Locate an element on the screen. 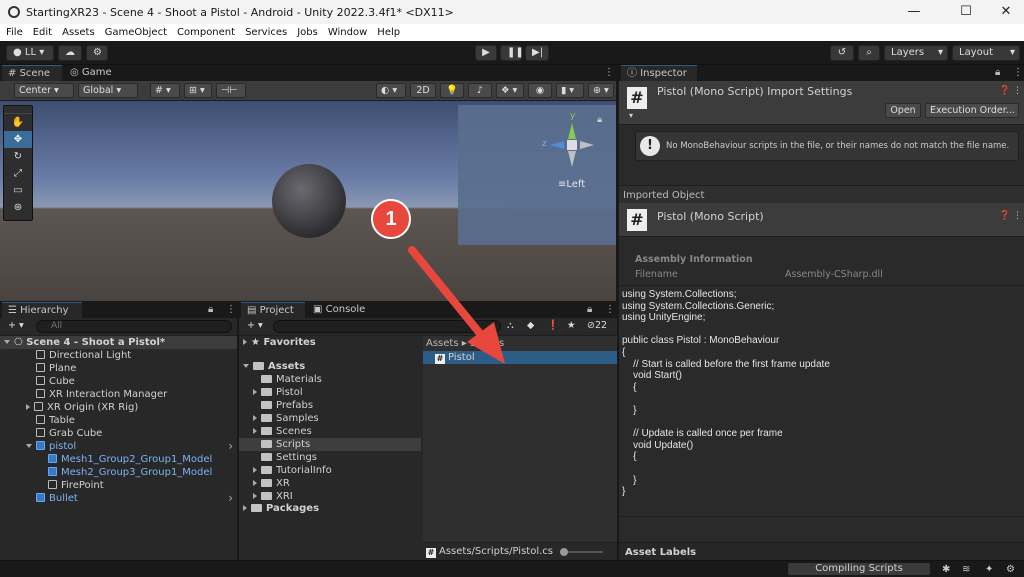 The width and height of the screenshot is (1024, 577). pause-button: ❚❚ is located at coordinates (512, 53).